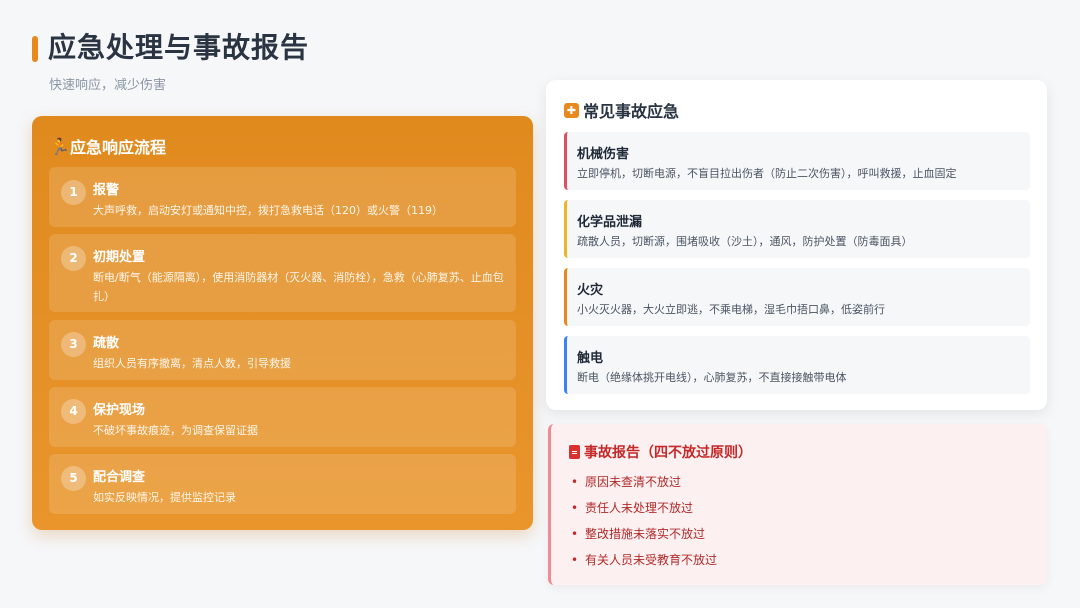 This screenshot has width=1080, height=608. I want to click on step-number: 3, so click(73, 344).